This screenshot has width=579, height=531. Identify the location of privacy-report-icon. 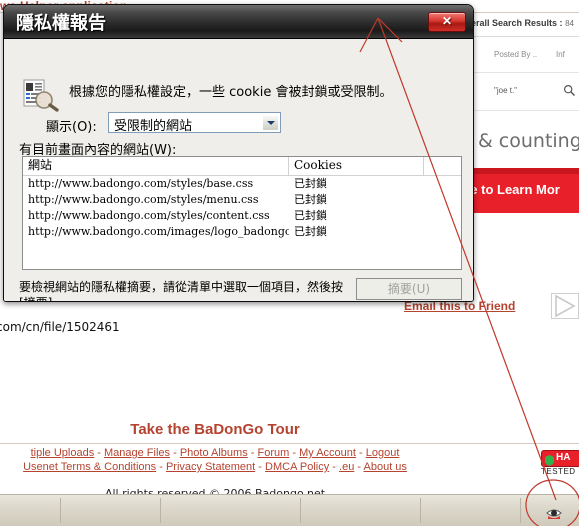
(41, 96).